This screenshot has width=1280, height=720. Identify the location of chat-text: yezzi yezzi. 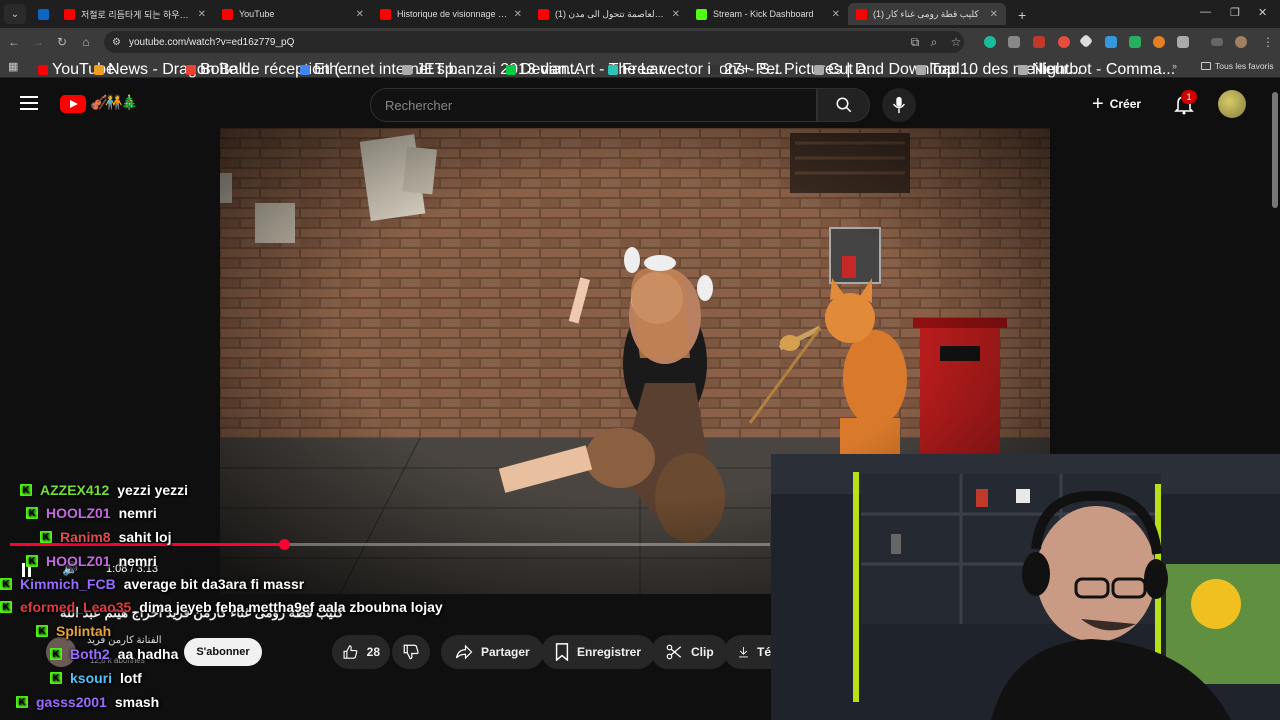
(153, 490).